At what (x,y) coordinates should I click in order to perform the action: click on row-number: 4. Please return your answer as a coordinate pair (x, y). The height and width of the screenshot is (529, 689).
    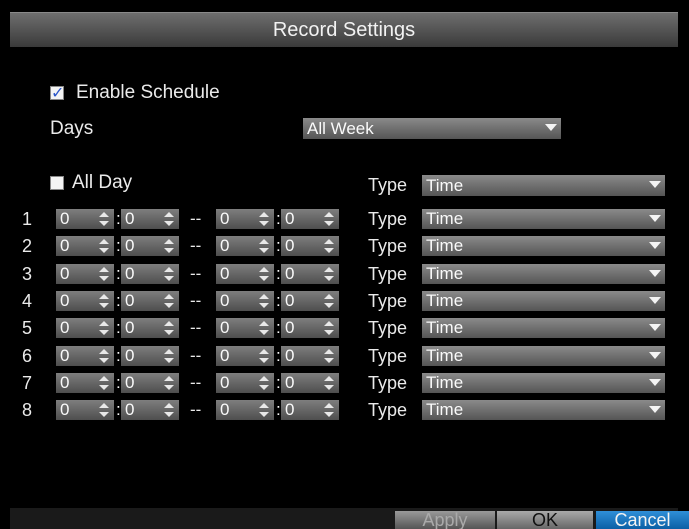
    Looking at the image, I should click on (27, 301).